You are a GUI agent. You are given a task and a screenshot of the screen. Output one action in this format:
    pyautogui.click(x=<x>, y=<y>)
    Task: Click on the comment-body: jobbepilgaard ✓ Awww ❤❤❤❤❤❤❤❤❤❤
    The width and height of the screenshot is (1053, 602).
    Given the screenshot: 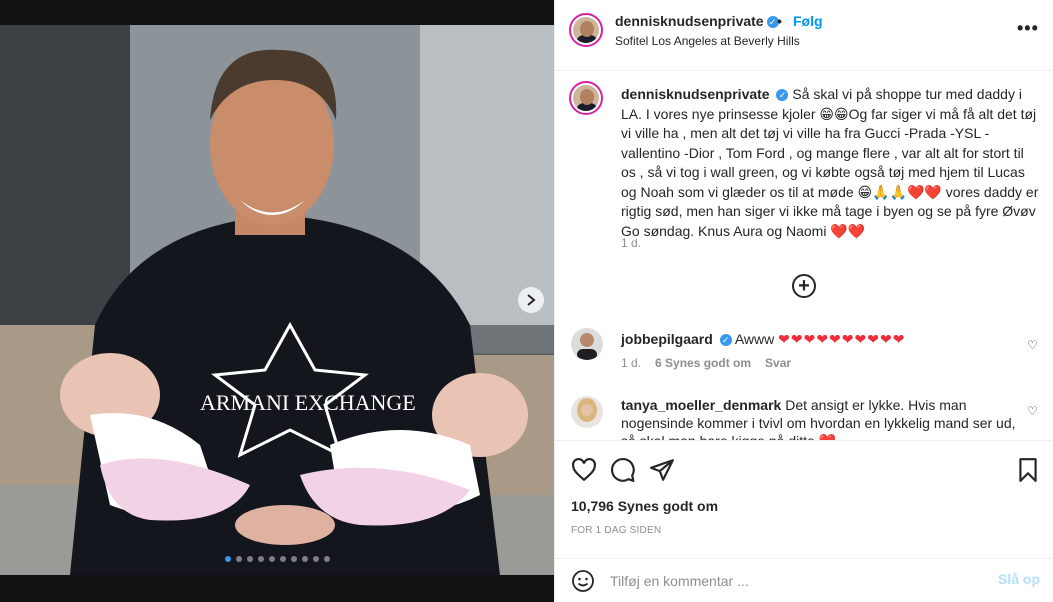 What is the action you would take?
    pyautogui.click(x=826, y=339)
    